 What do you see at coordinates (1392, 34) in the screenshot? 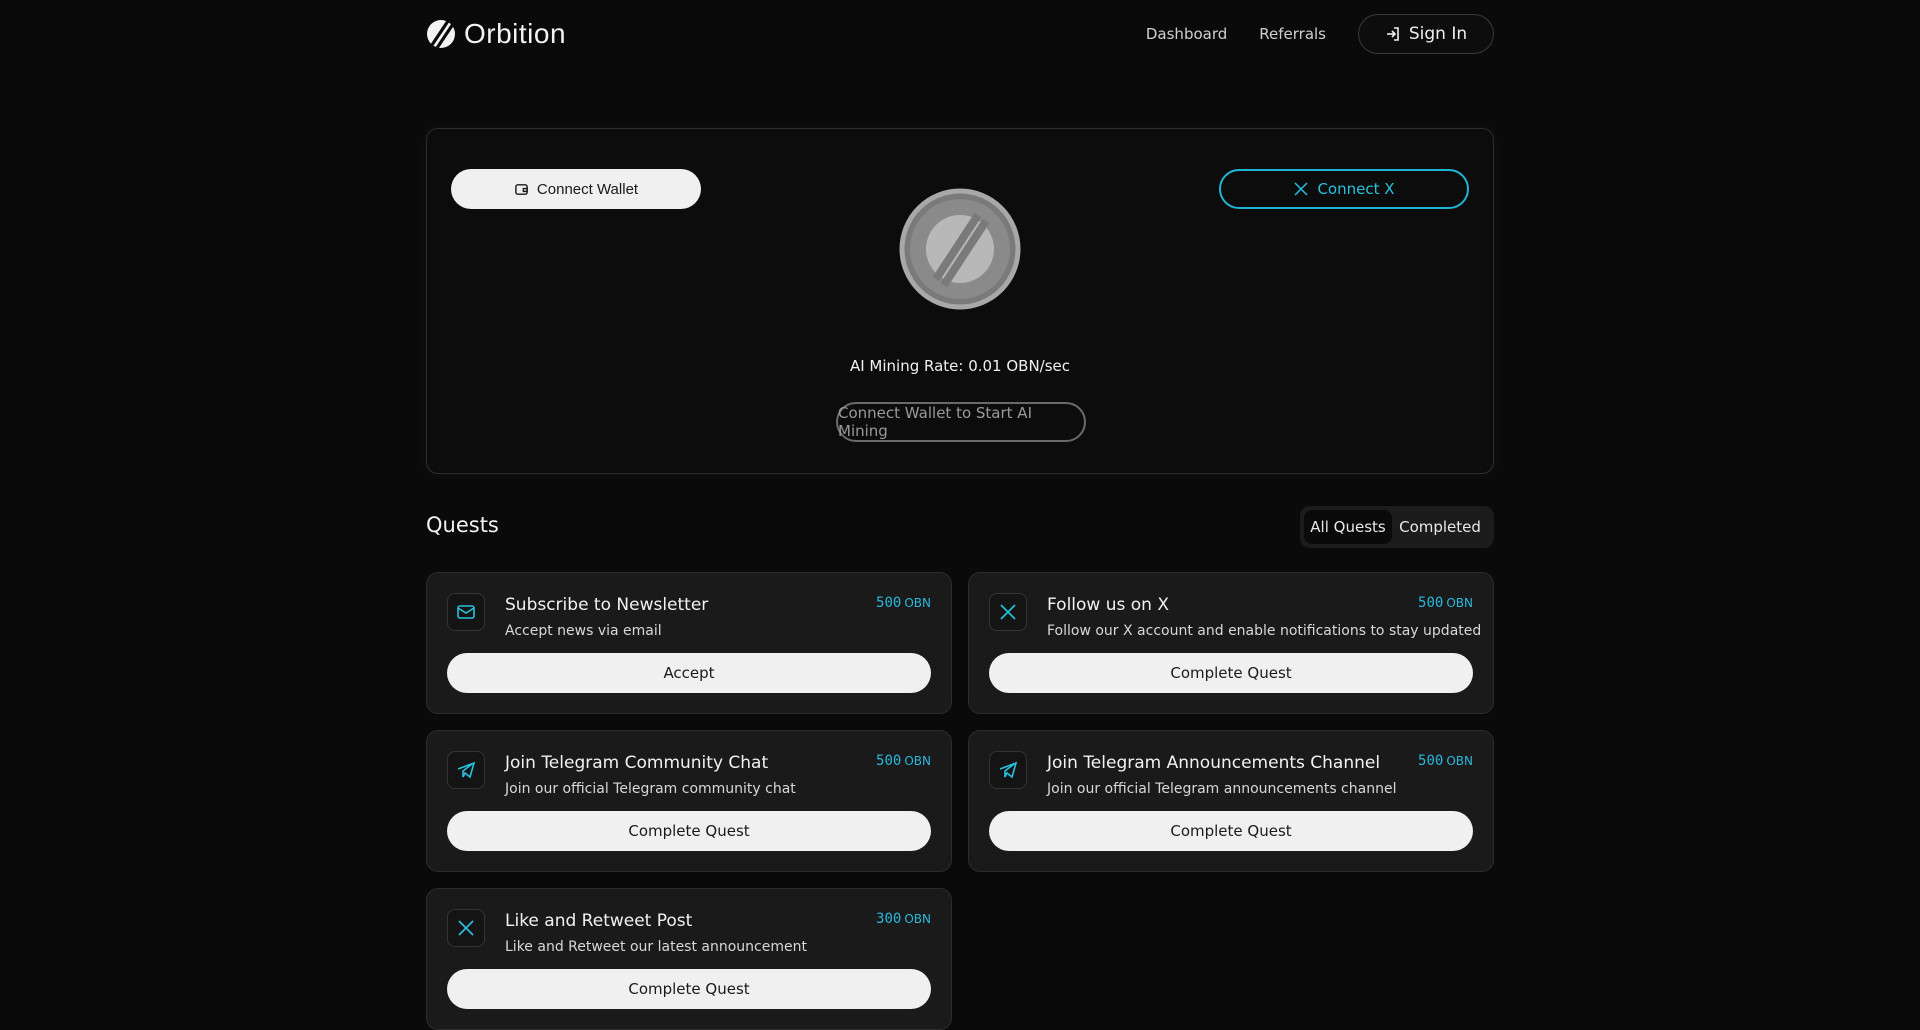
I see `sign-in-icon` at bounding box center [1392, 34].